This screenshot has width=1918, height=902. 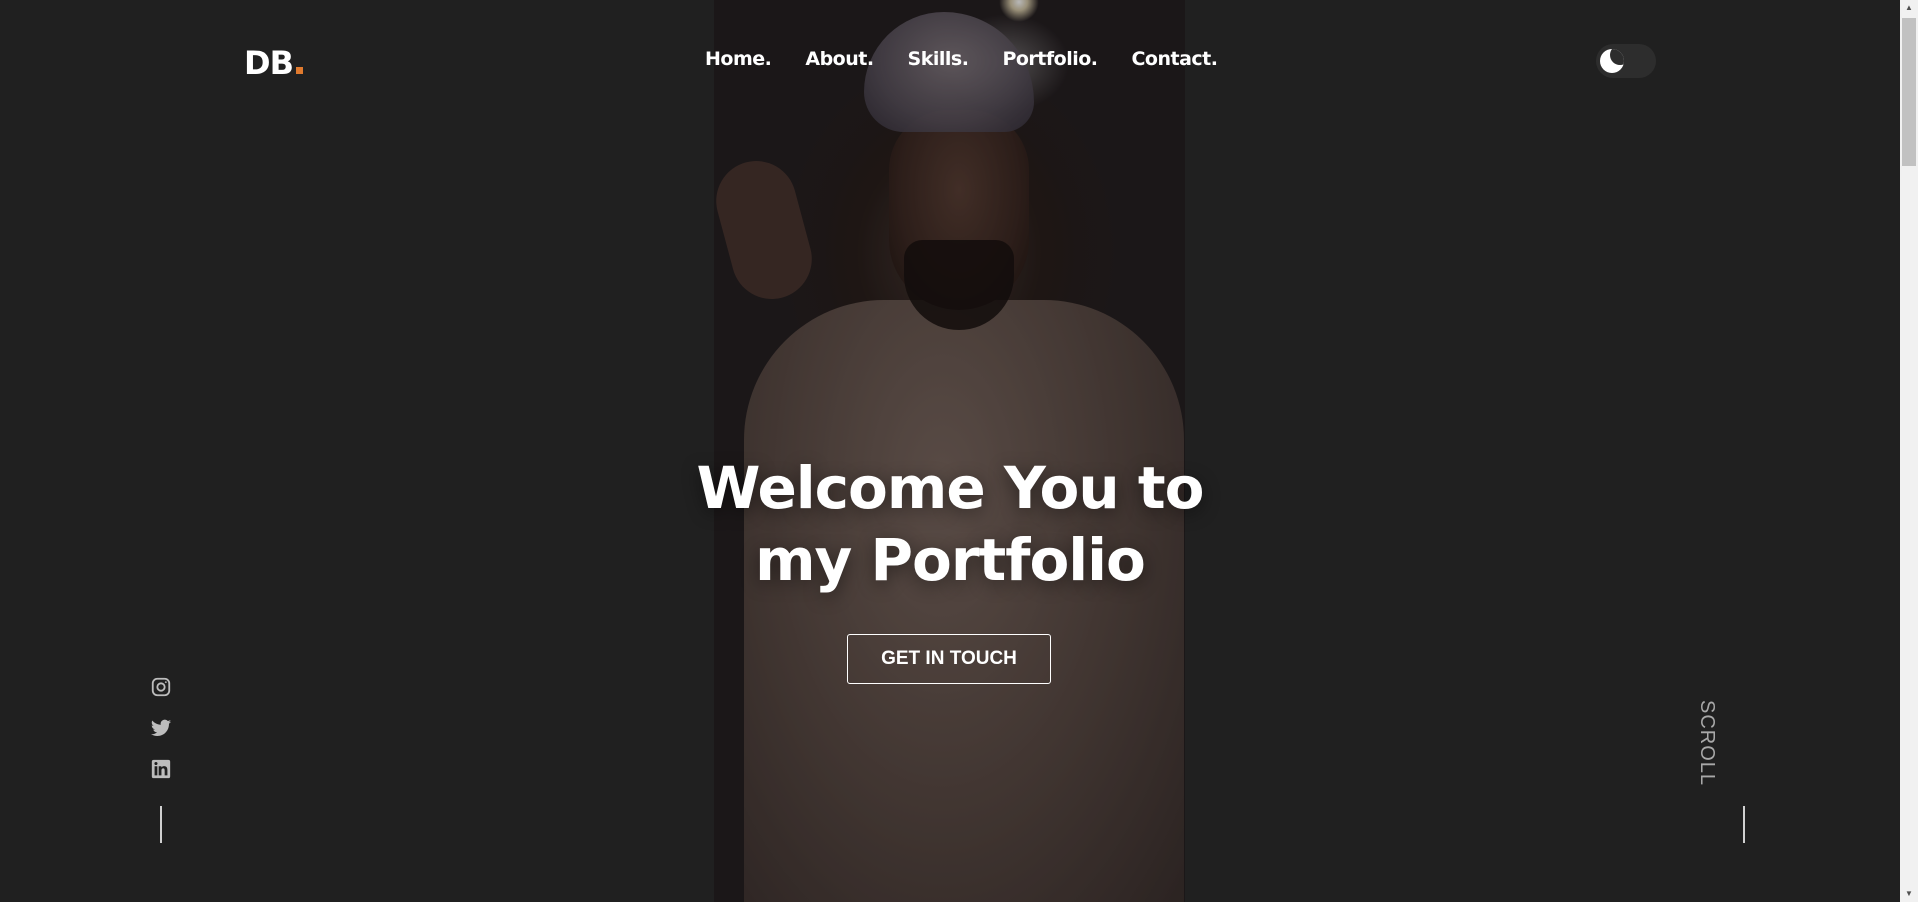 I want to click on scroll-indicator-line, so click(x=1744, y=824).